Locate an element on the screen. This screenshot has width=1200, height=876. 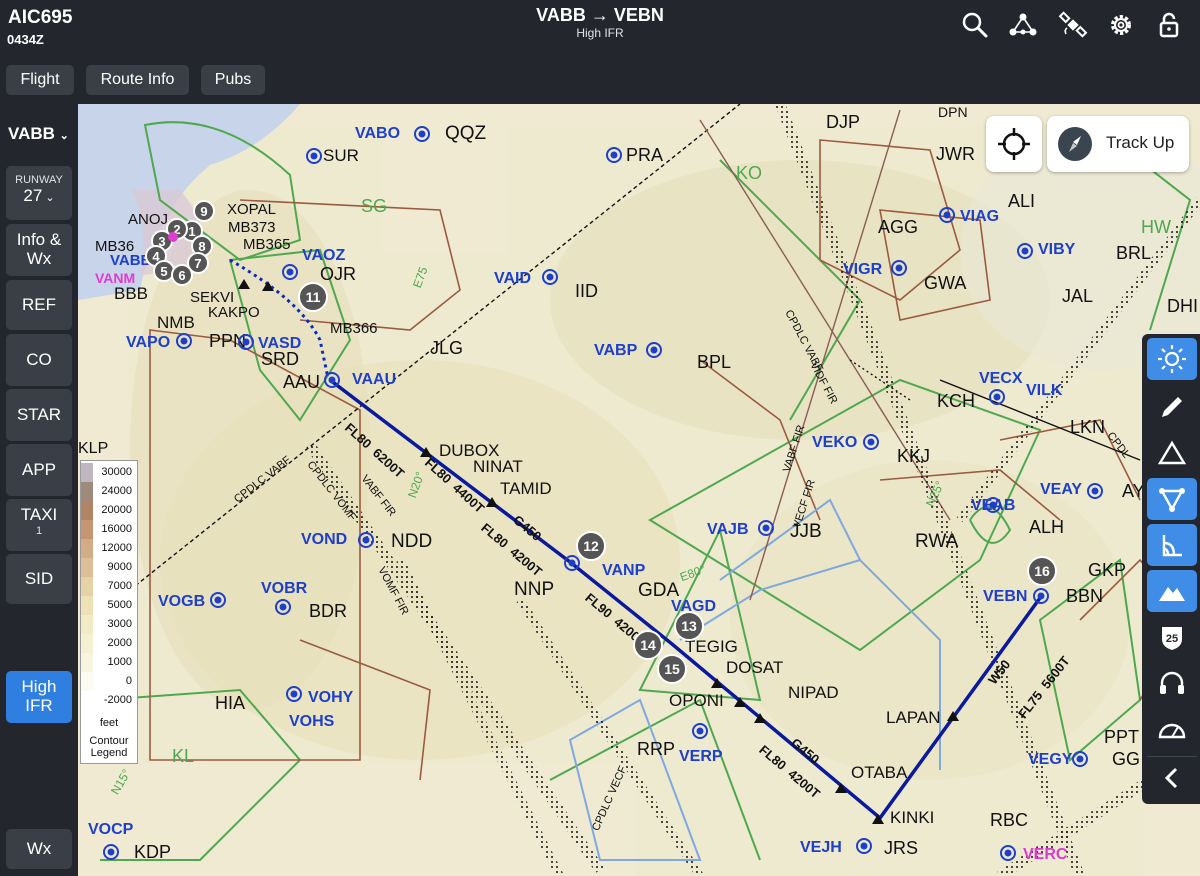
legend-level: 5000 is located at coordinates (109, 605).